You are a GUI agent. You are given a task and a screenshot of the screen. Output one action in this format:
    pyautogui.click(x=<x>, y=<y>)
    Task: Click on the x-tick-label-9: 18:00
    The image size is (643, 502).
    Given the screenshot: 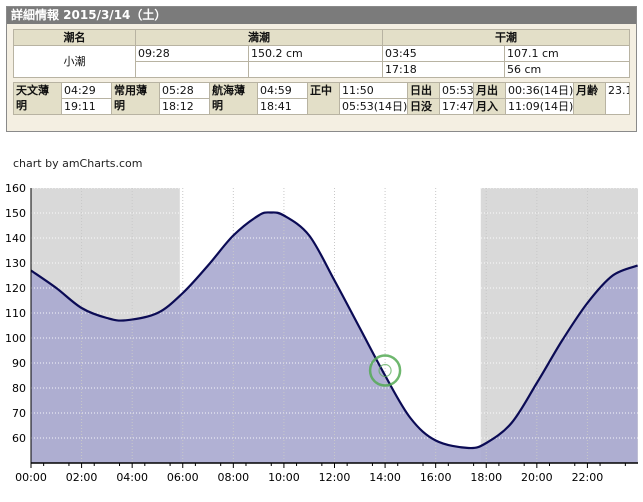 What is the action you would take?
    pyautogui.click(x=486, y=477)
    